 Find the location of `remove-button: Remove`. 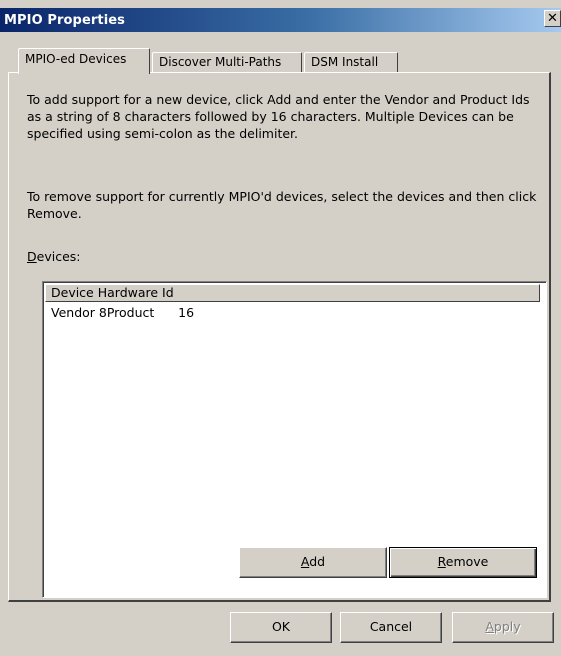

remove-button: Remove is located at coordinates (463, 562).